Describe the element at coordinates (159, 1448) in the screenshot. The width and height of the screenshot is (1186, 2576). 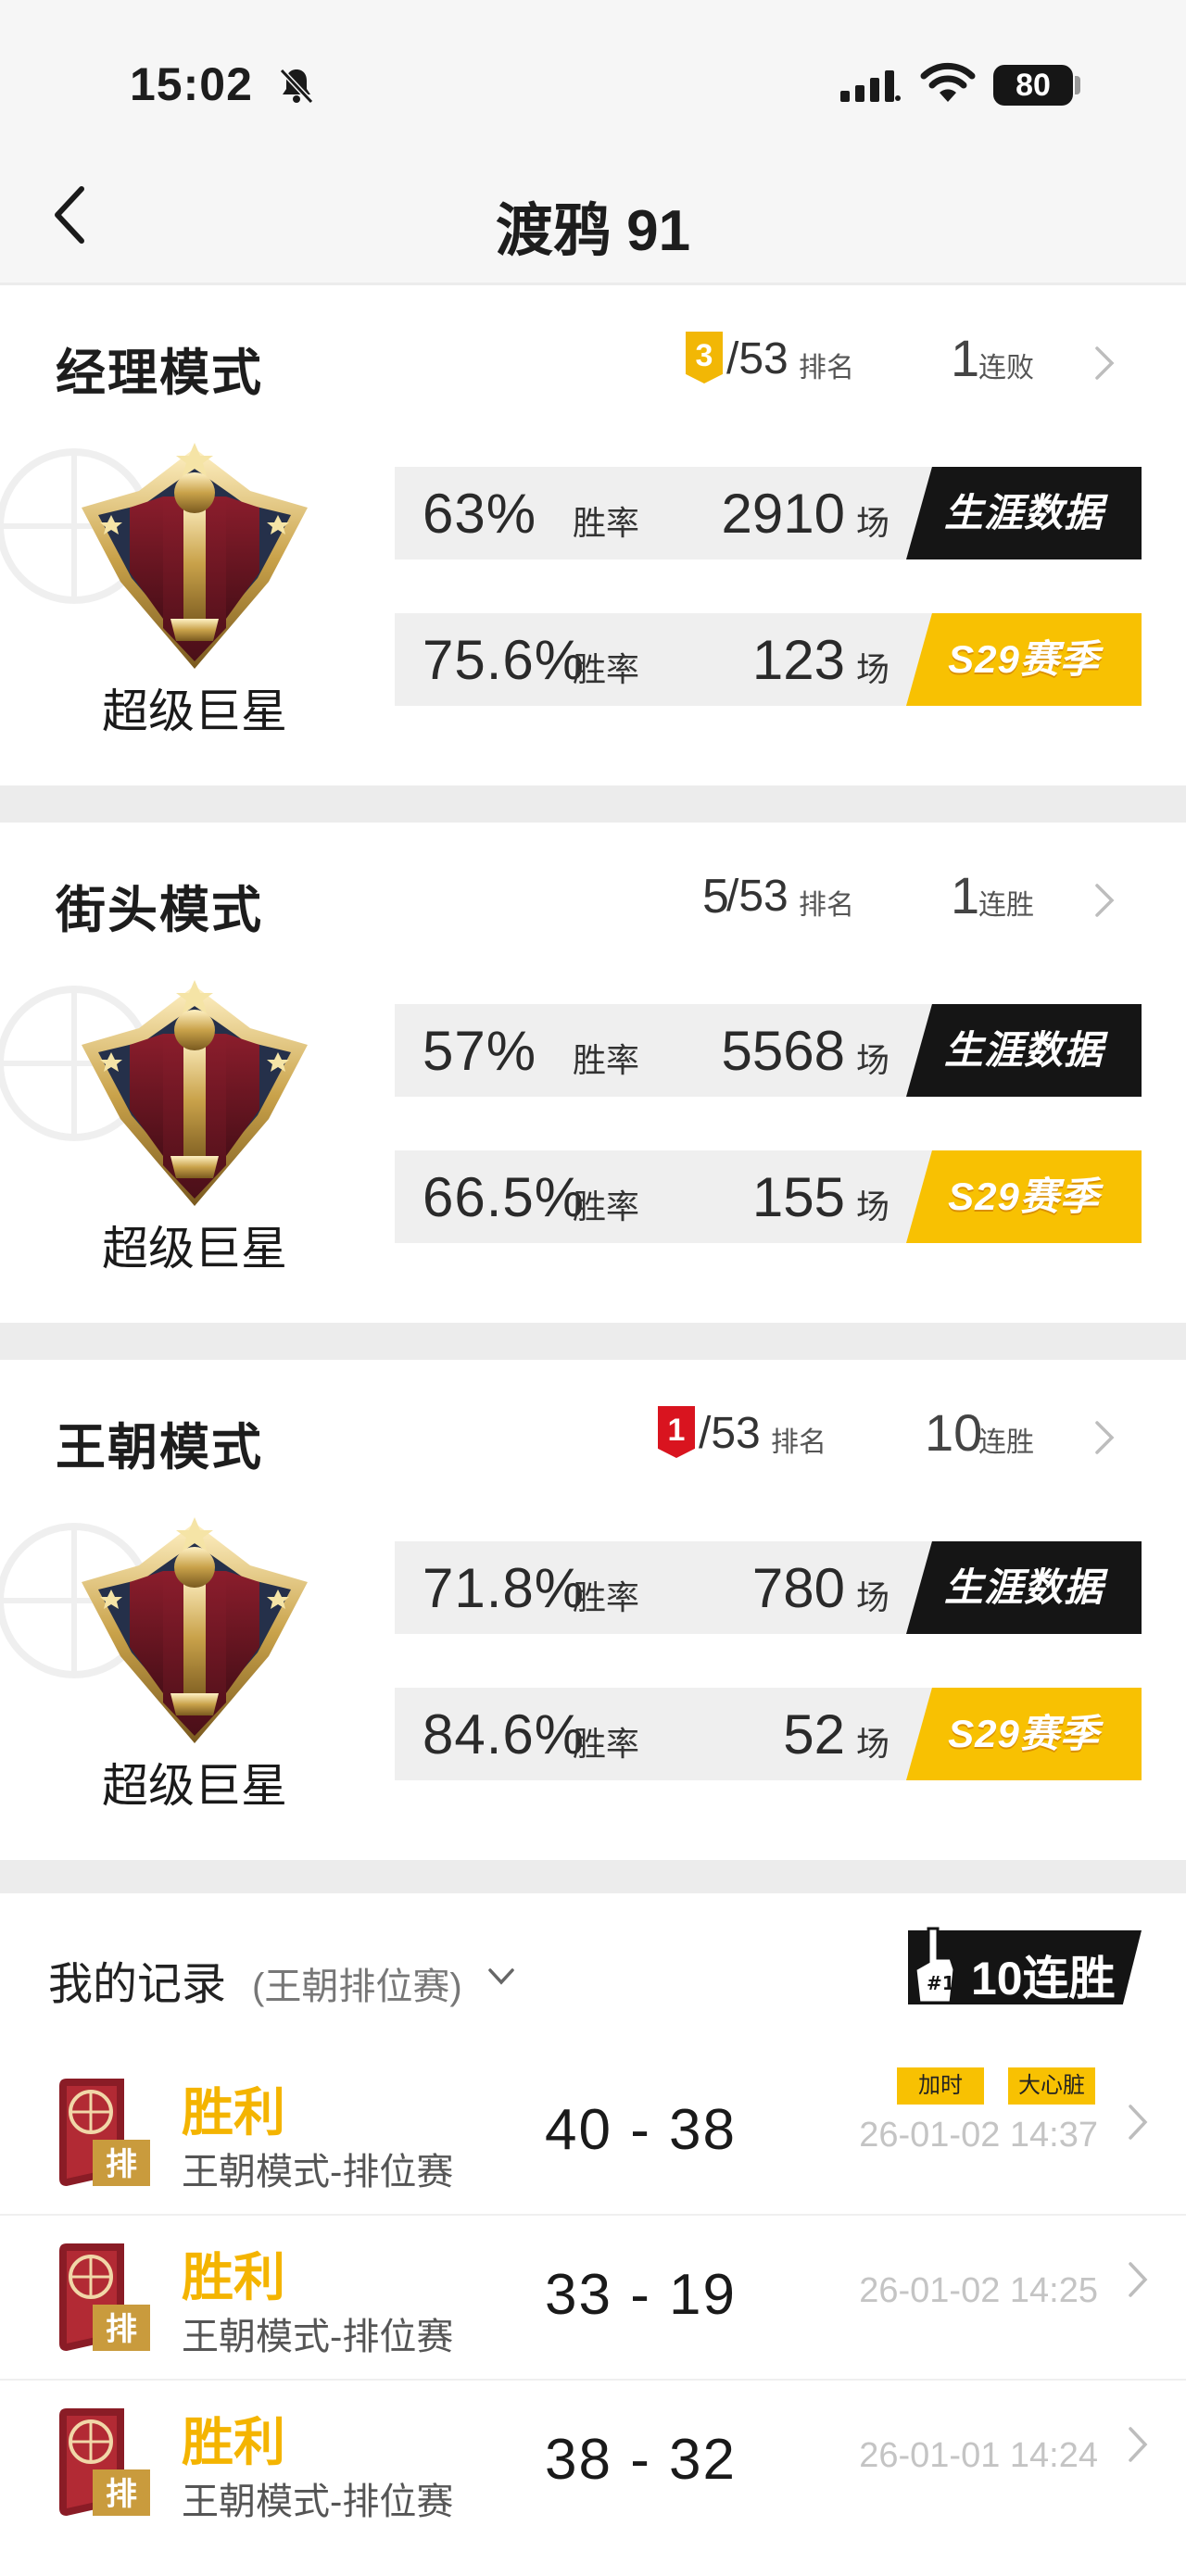
I see `mode-title: 王朝模式` at that location.